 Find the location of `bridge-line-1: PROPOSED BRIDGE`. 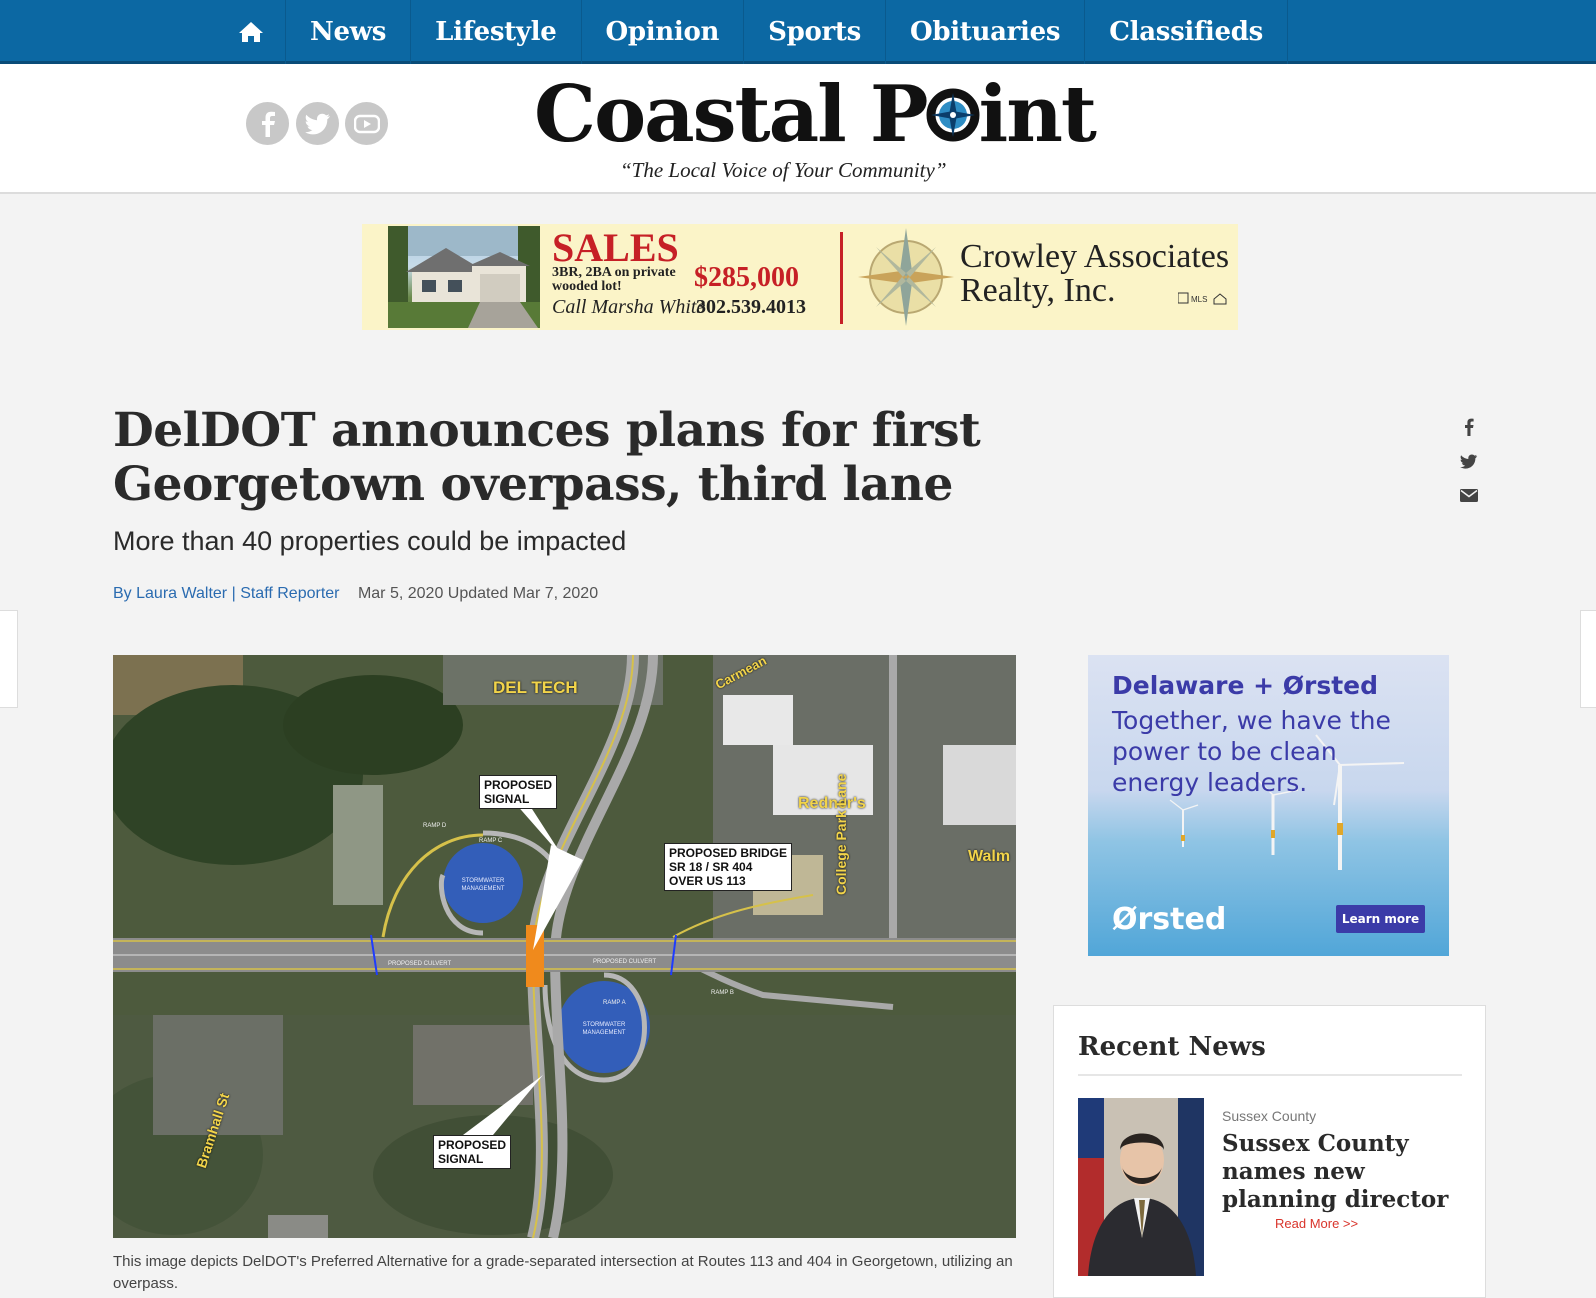

bridge-line-1: PROPOSED BRIDGE is located at coordinates (728, 853).